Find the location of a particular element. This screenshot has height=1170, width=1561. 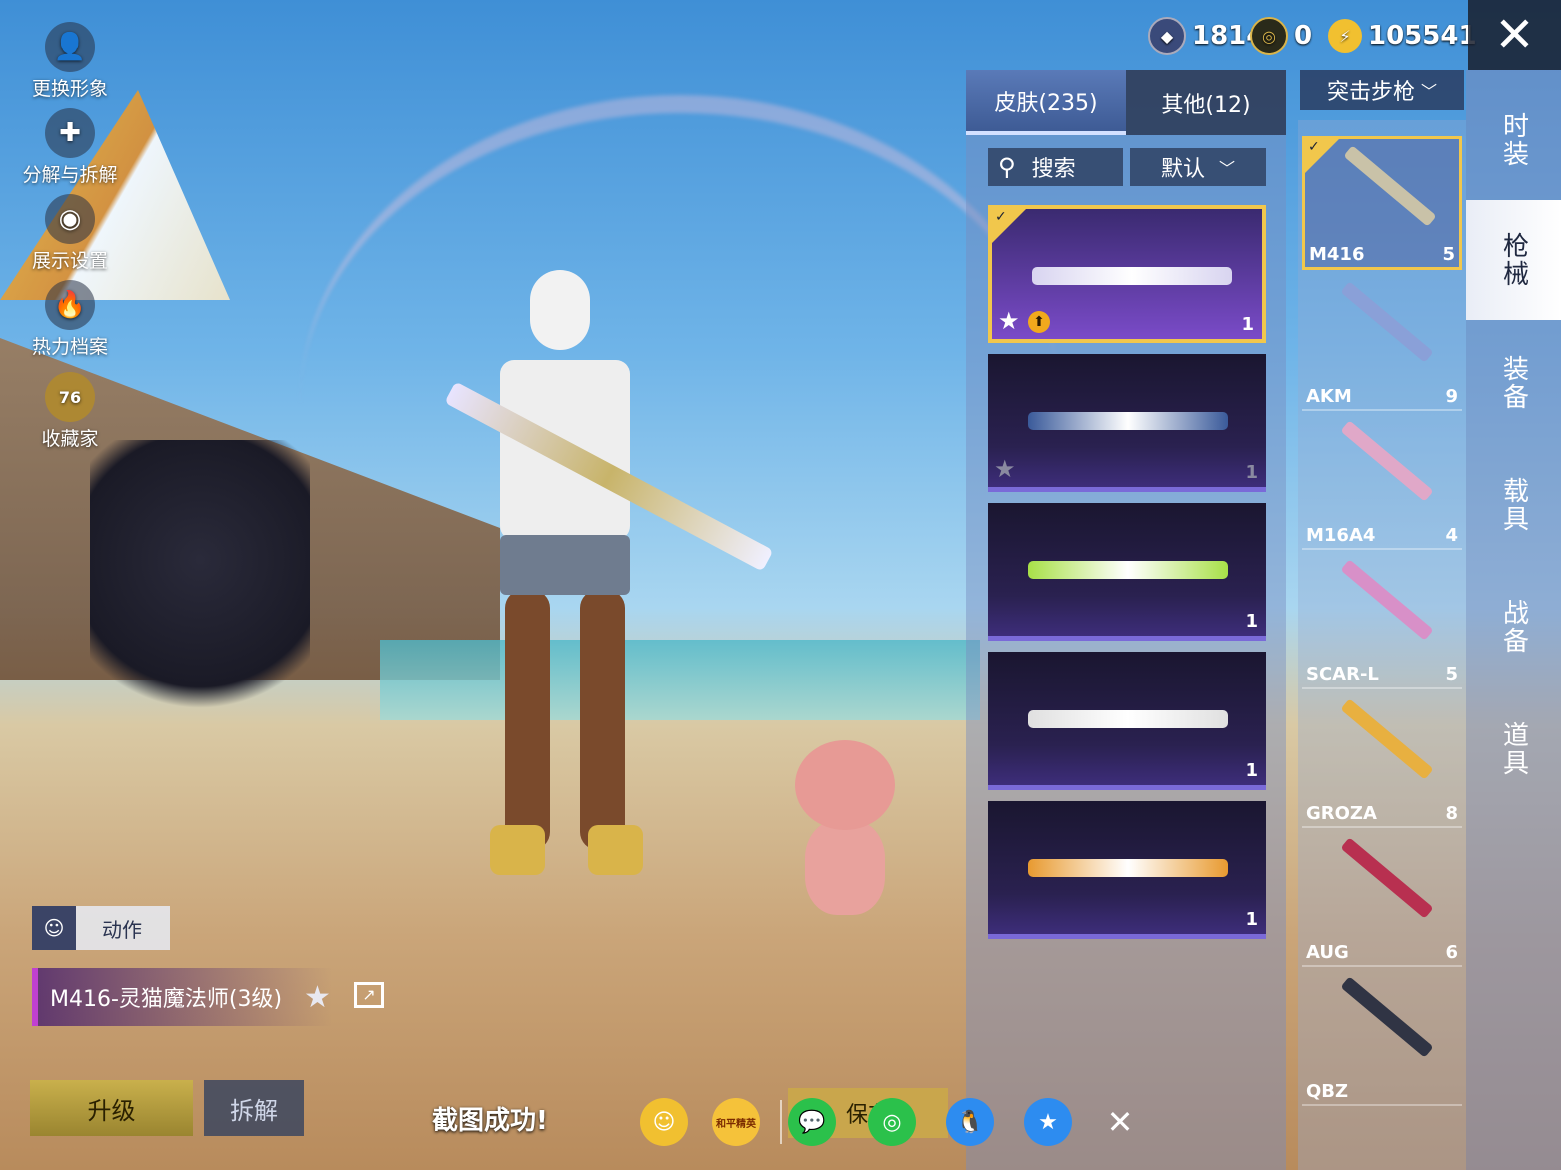

skin-card: ★ ⬆ 1 is located at coordinates (1127, 274).